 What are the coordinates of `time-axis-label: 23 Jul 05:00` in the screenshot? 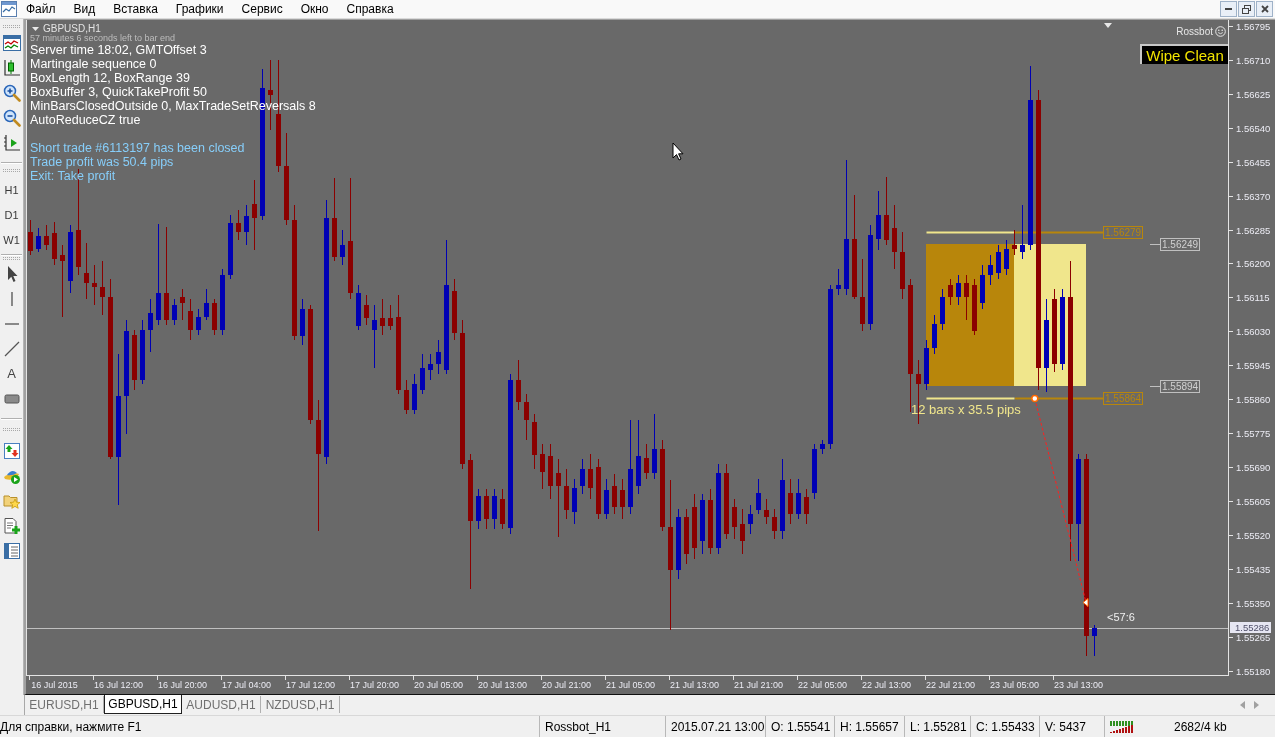 It's located at (1014, 685).